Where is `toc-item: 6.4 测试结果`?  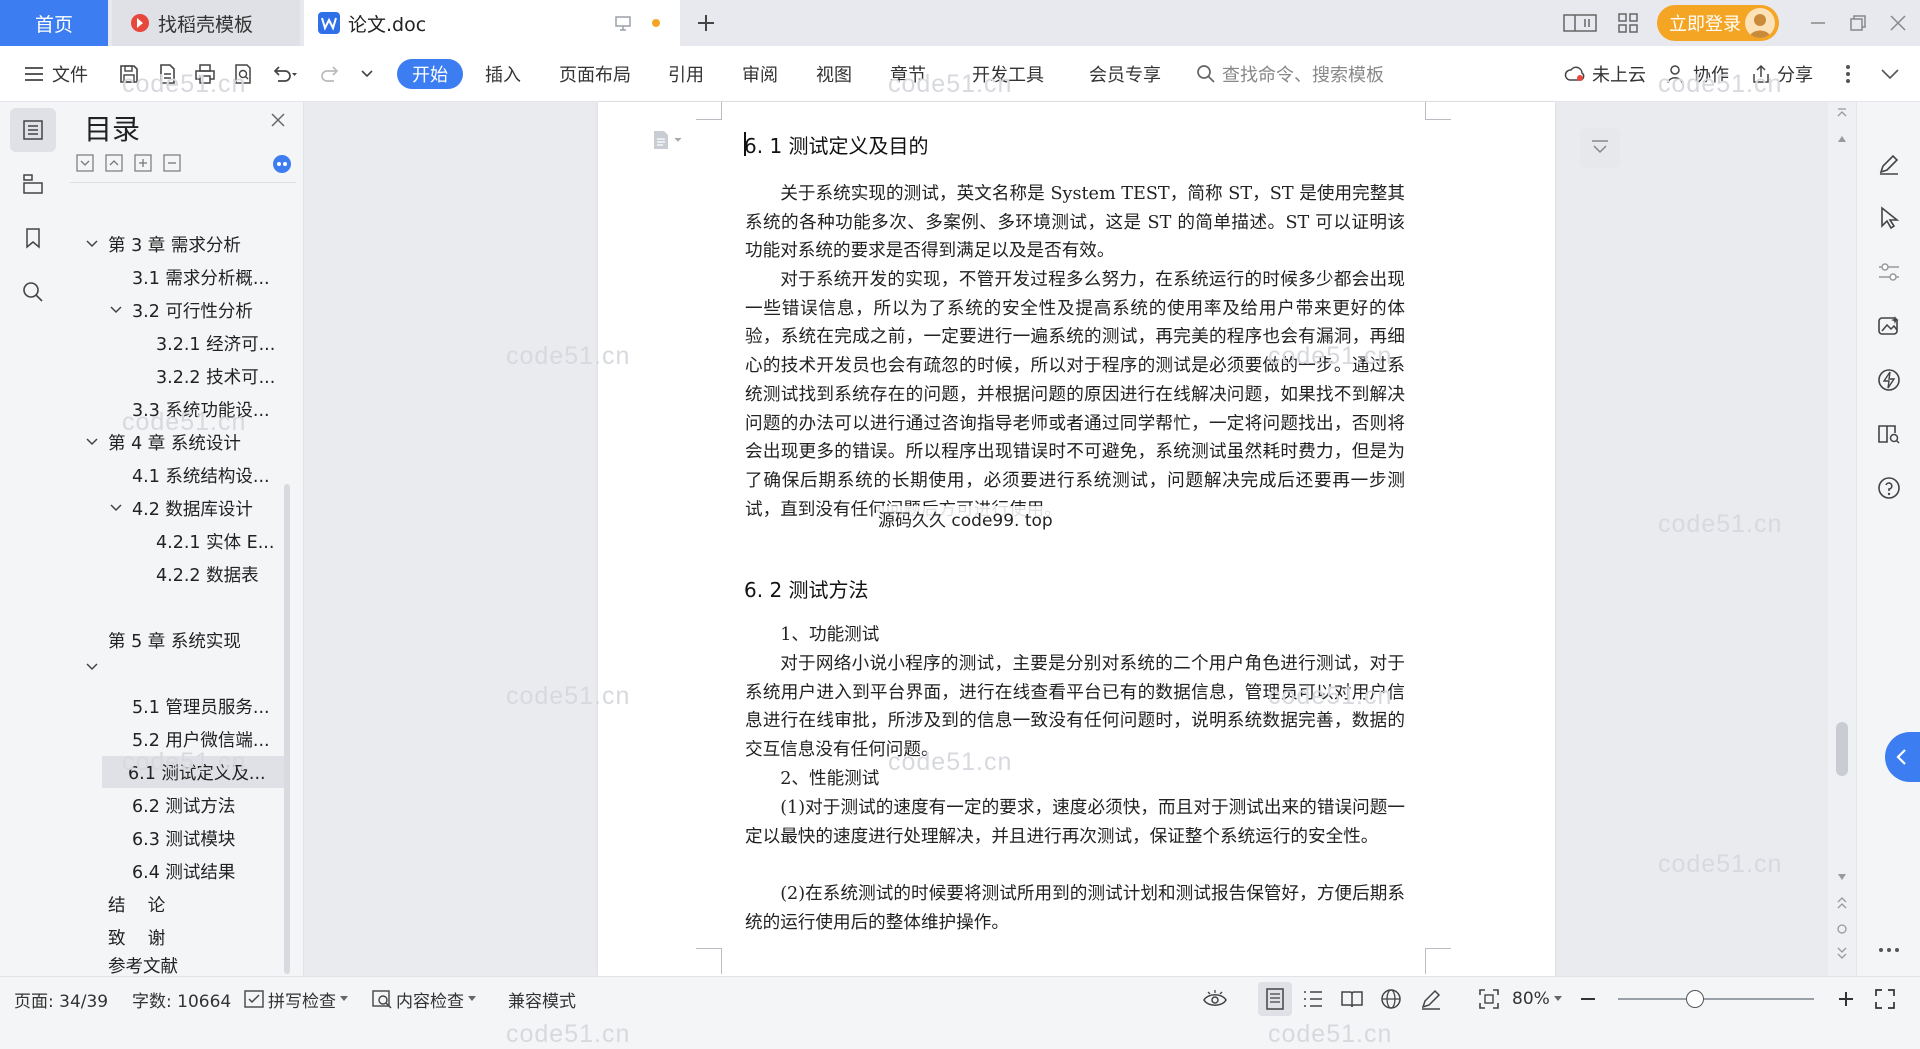
toc-item: 6.4 测试结果 is located at coordinates (178, 871).